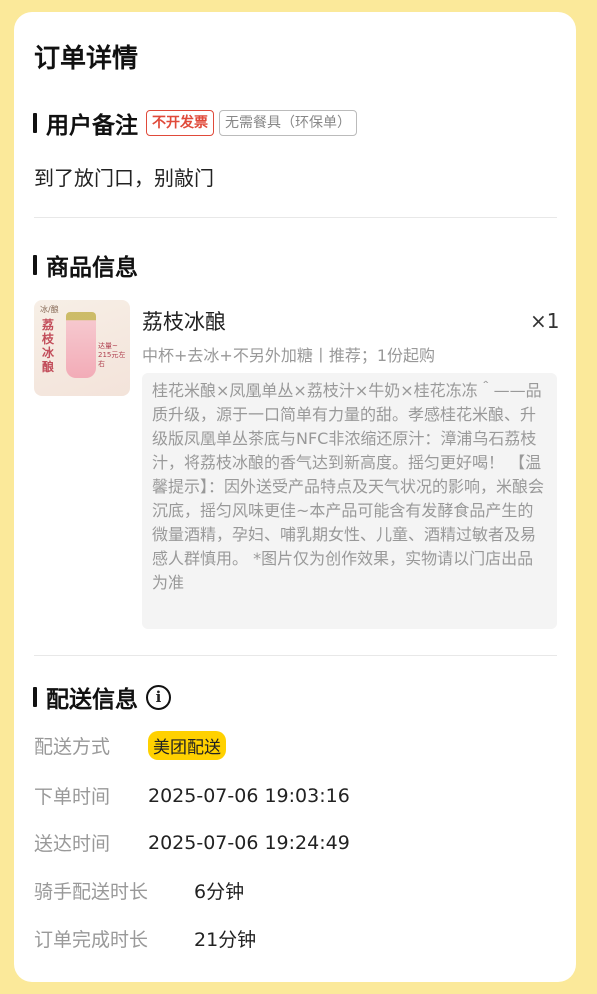 Image resolution: width=597 pixels, height=994 pixels. Describe the element at coordinates (184, 322) in the screenshot. I see `product-name: 荔枝冰酿` at that location.